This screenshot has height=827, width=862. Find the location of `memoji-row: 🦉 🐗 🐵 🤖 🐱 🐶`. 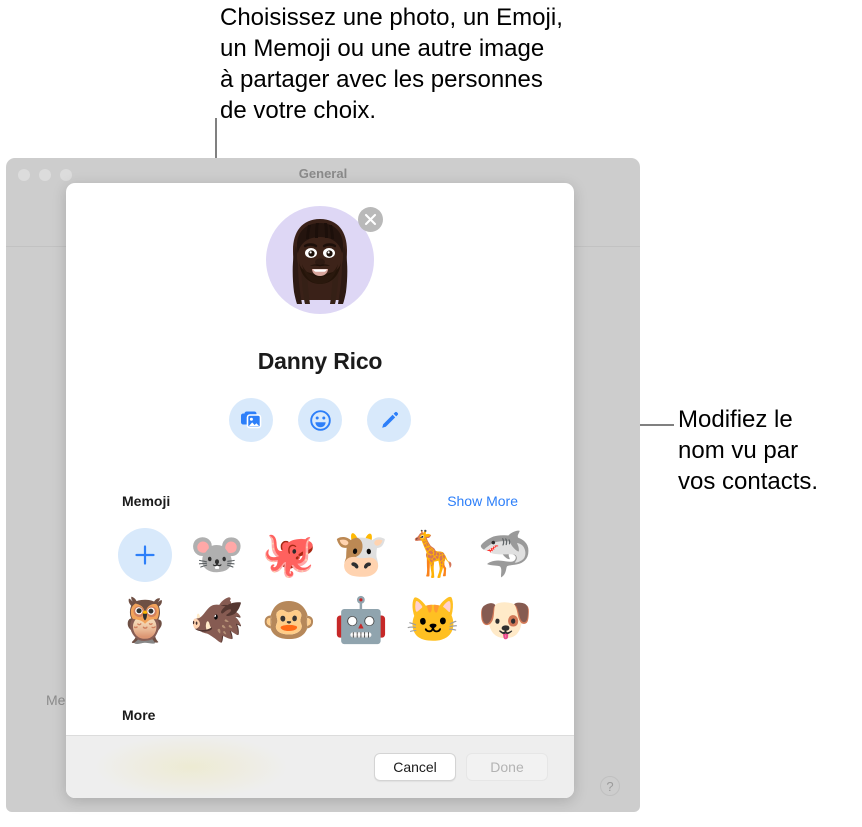

memoji-row: 🦉 🐗 🐵 🤖 🐱 🐶 is located at coordinates (326, 621).